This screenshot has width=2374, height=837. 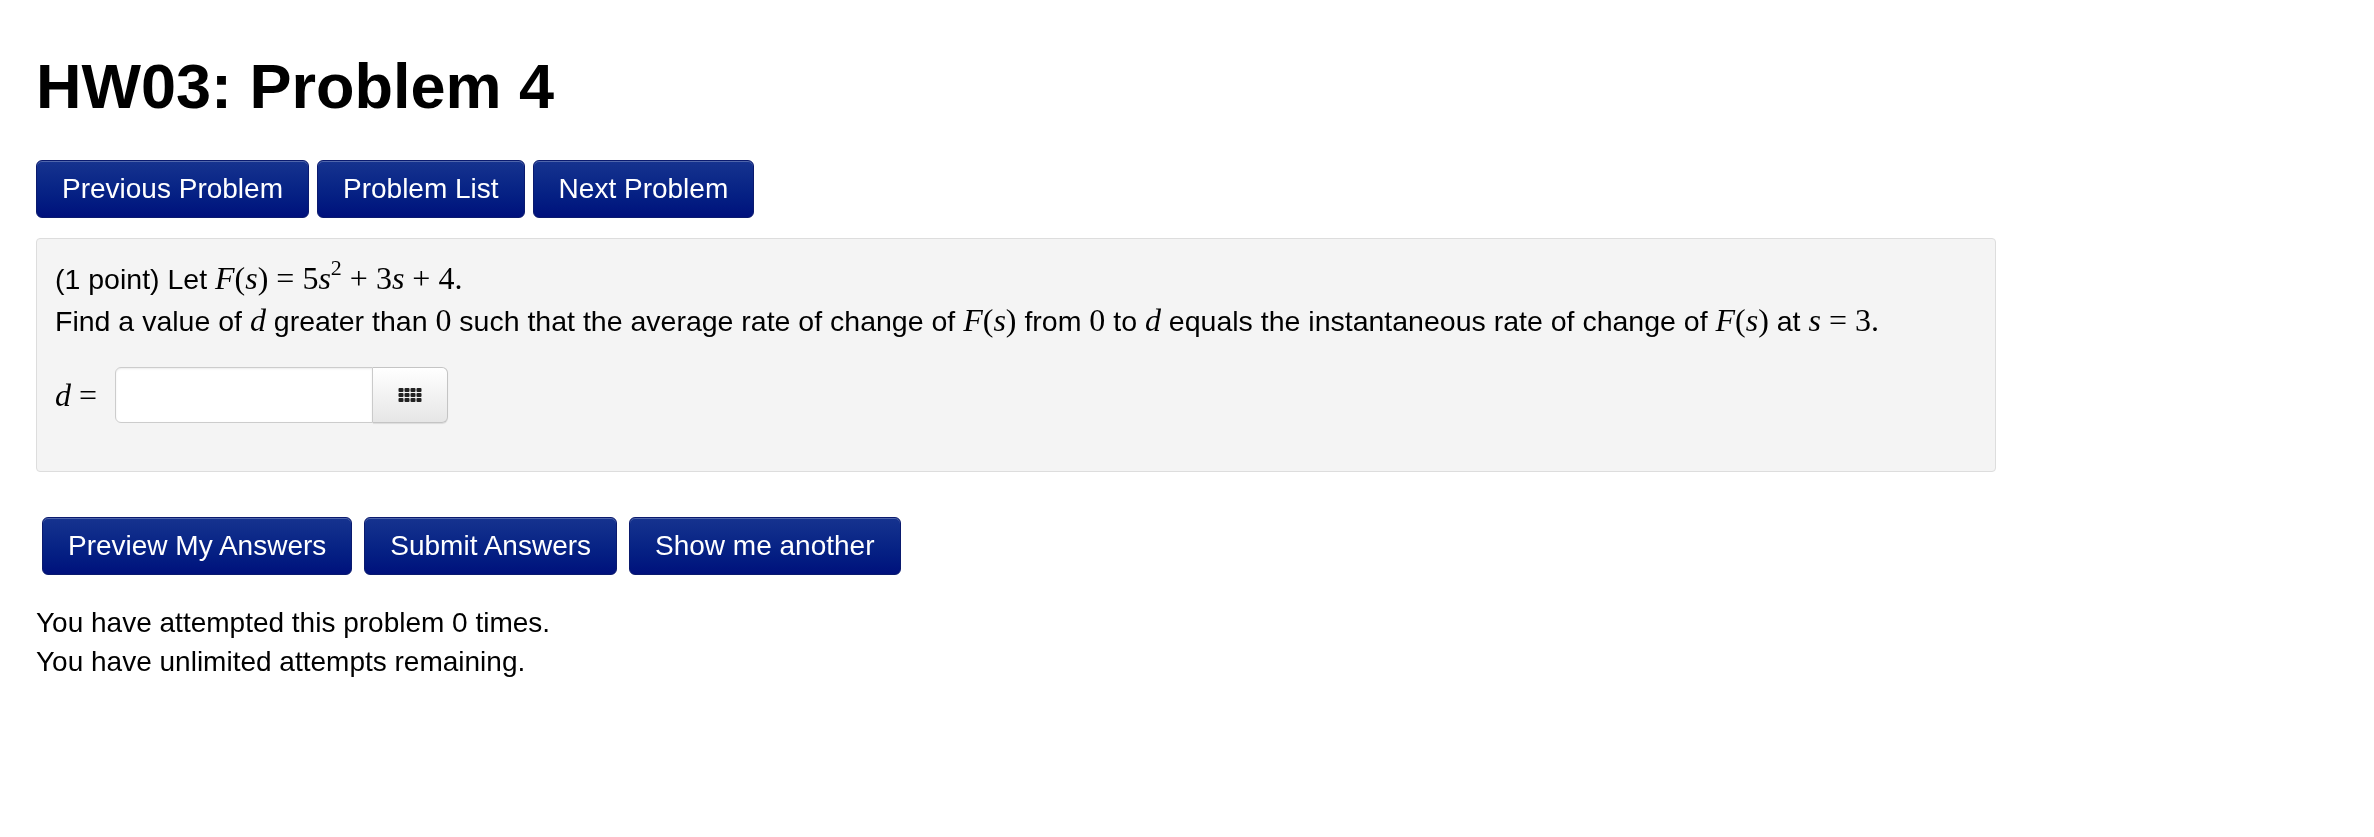 What do you see at coordinates (491, 546) in the screenshot?
I see `submit-action-button: Submit Answers` at bounding box center [491, 546].